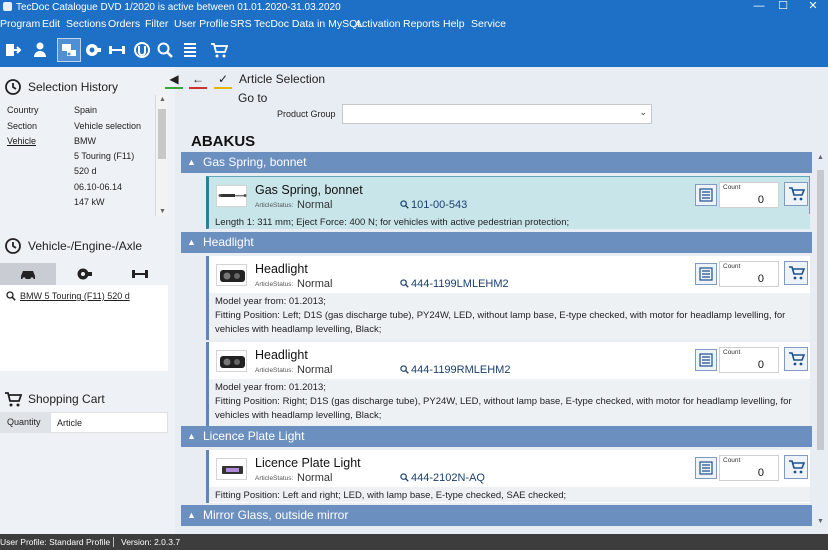 The height and width of the screenshot is (550, 828). I want to click on search-button, so click(165, 50).